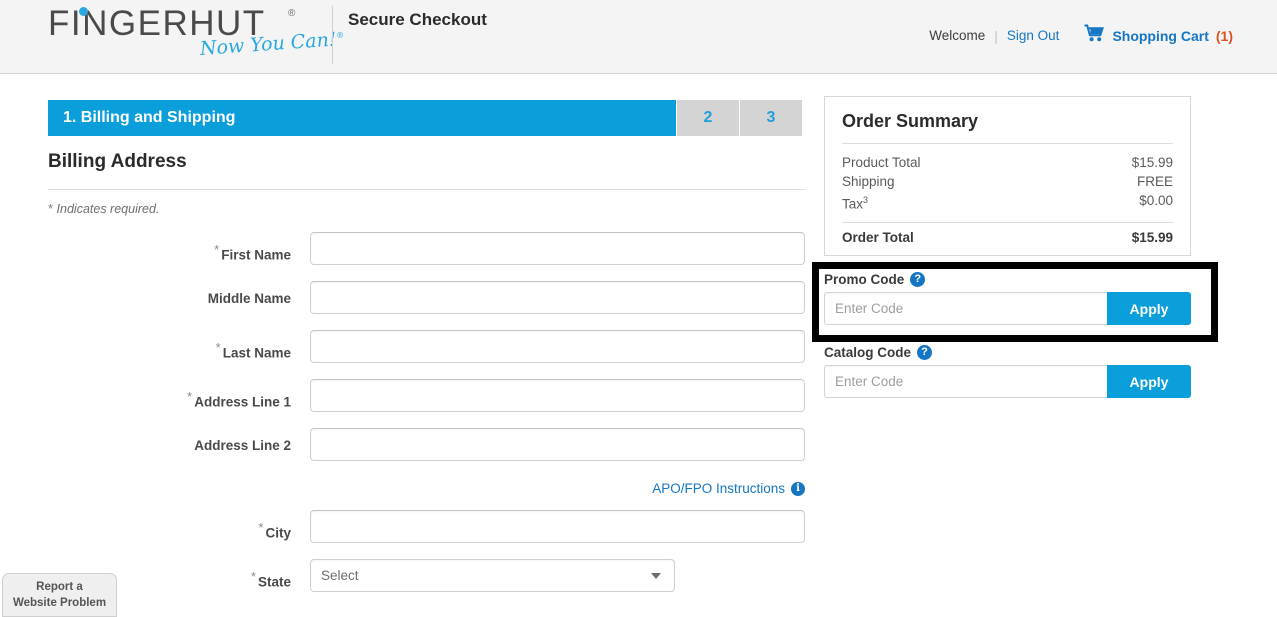  What do you see at coordinates (149, 117) in the screenshot?
I see `step-tab-billing-shipping-label: 1. Billing and Shipping` at bounding box center [149, 117].